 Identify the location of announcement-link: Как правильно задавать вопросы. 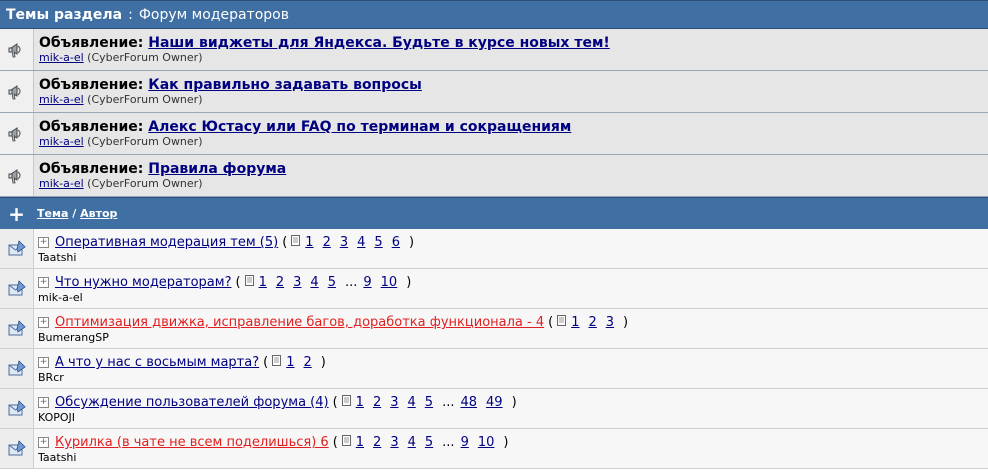
(285, 85).